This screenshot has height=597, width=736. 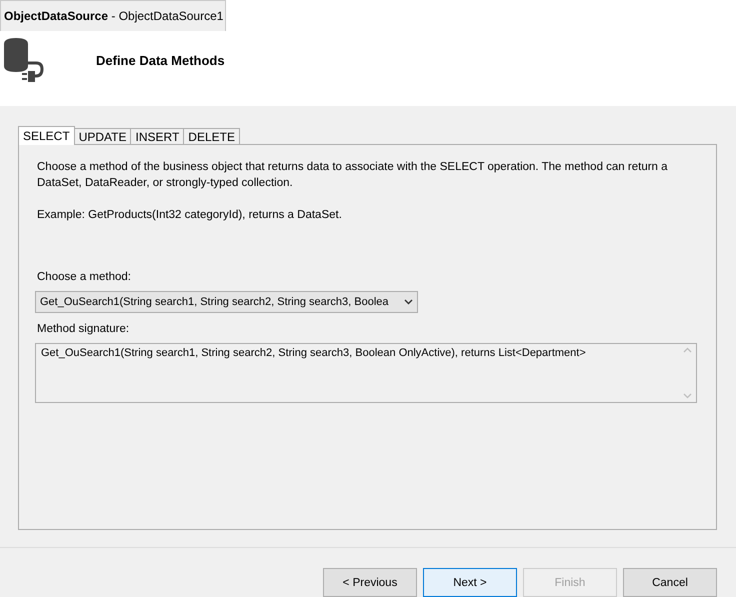 I want to click on chevron-down-icon, so click(x=408, y=302).